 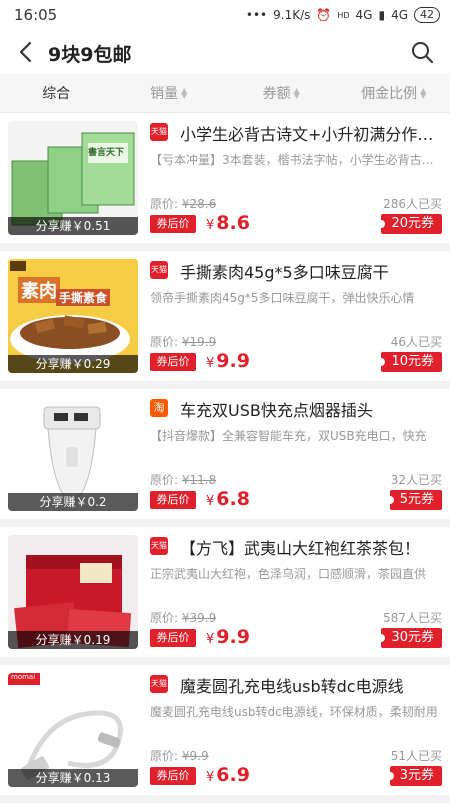 What do you see at coordinates (296, 297) in the screenshot?
I see `product-desc: 领帝手撕素肉45g*5多口味豆腐干，弹出快乐心情` at bounding box center [296, 297].